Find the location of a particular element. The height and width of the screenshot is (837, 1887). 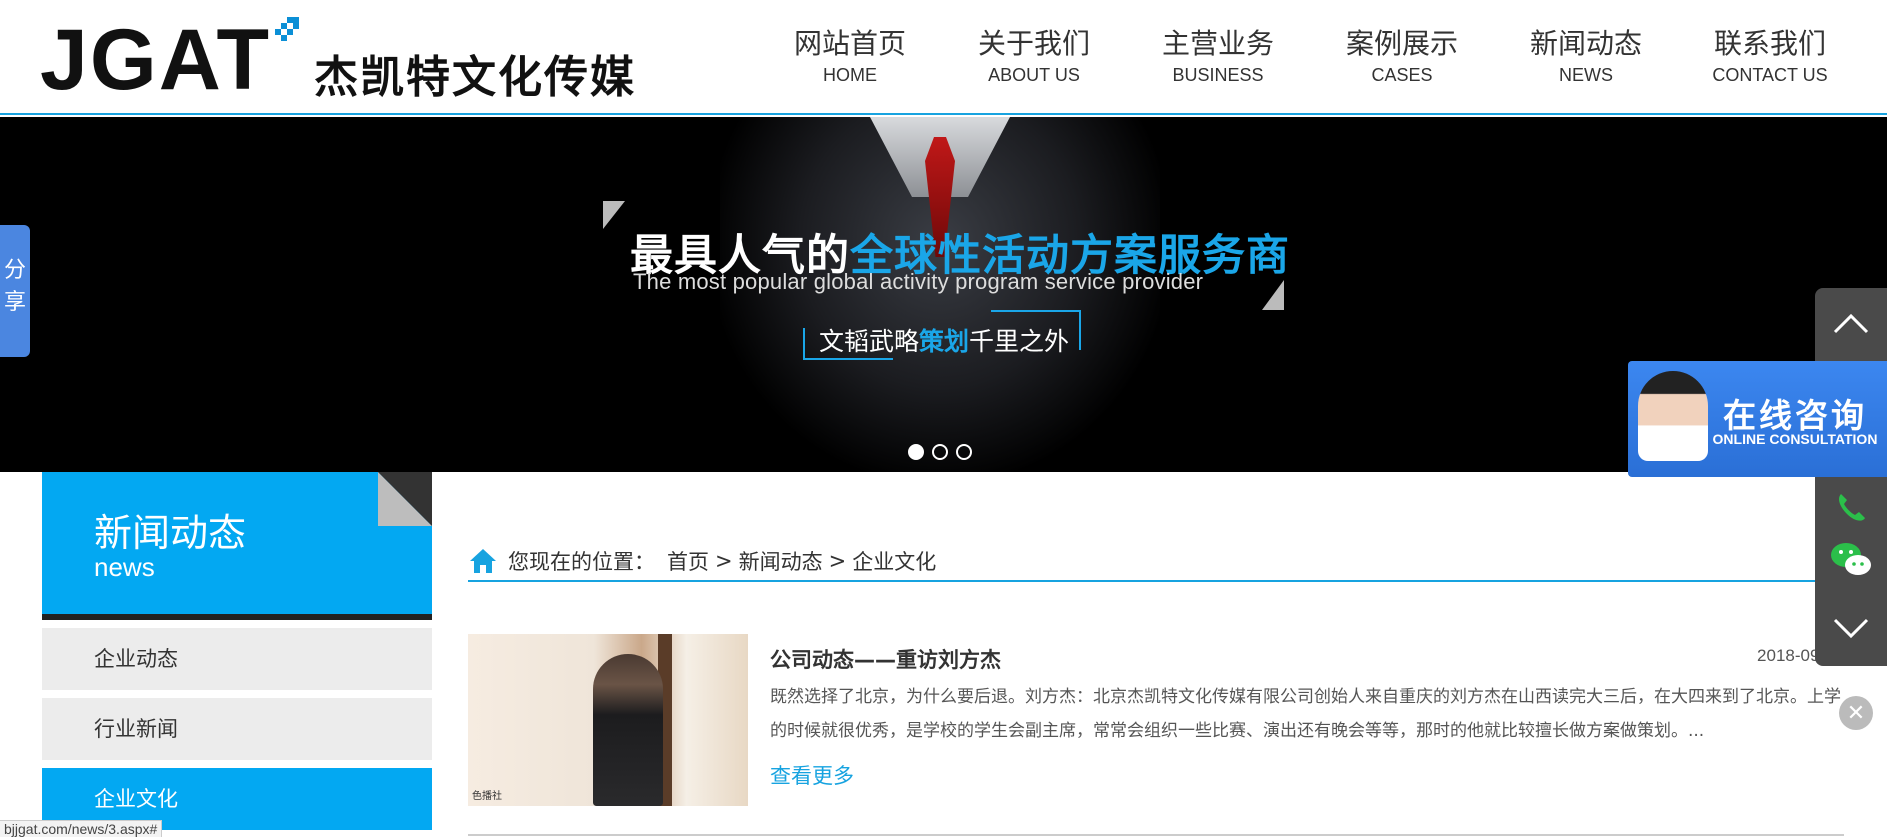

share-label-1: 分 is located at coordinates (14, 270).